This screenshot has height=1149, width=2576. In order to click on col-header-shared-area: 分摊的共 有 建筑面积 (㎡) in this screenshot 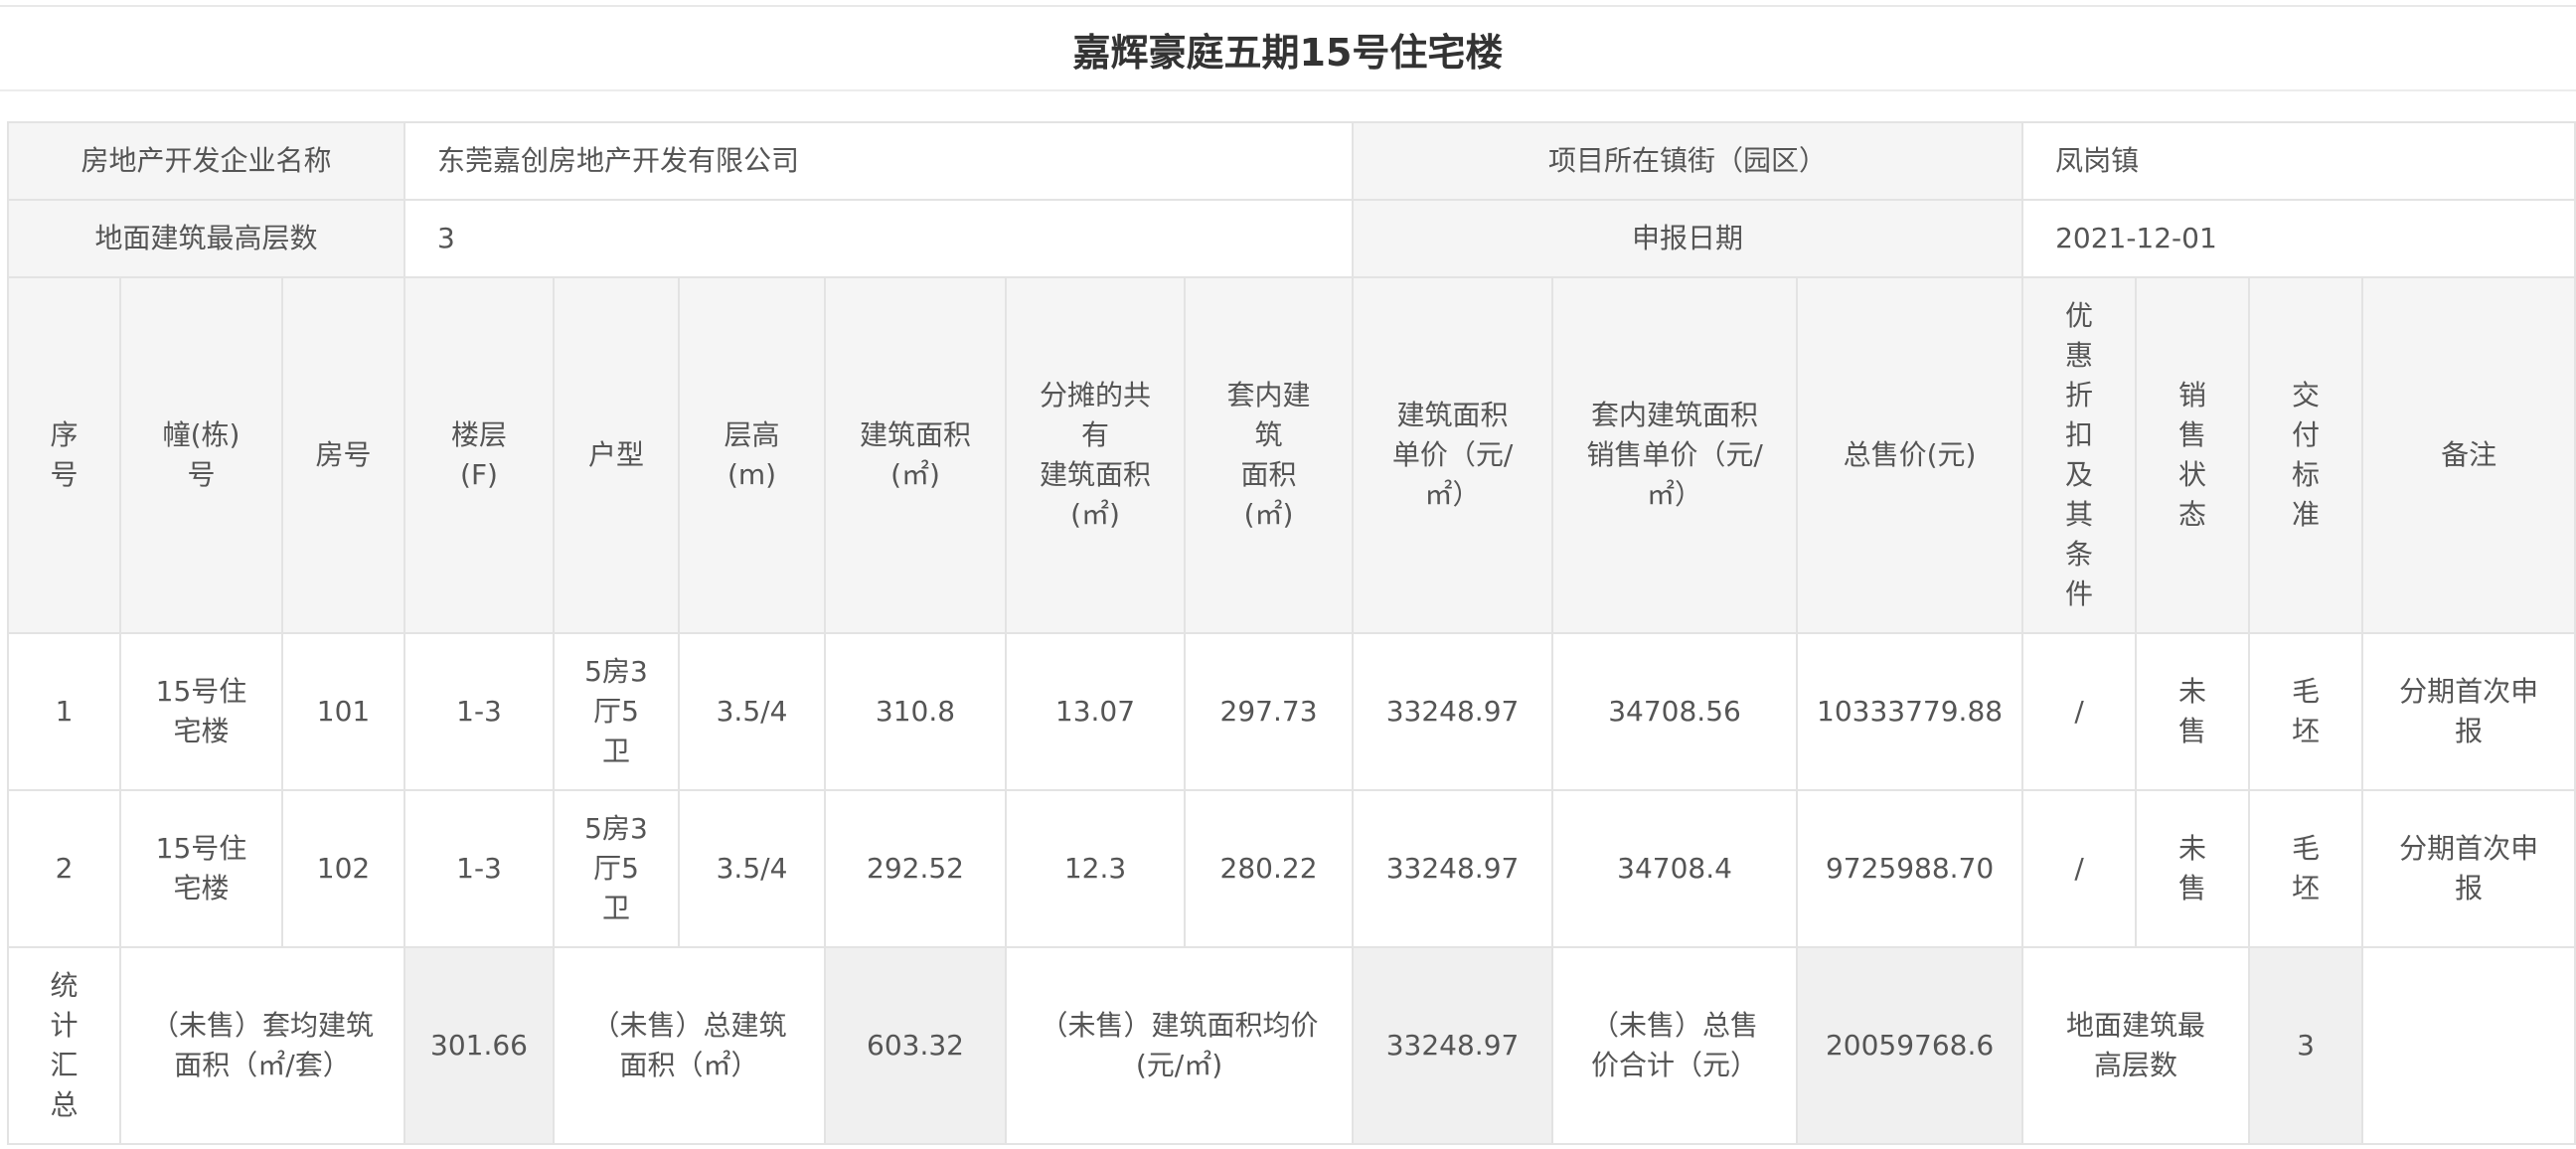, I will do `click(1095, 455)`.